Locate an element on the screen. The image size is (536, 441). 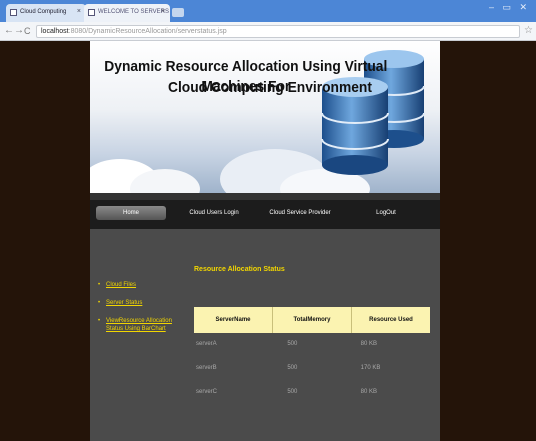
page-title: Resource Allocation Status is located at coordinates (239, 269).